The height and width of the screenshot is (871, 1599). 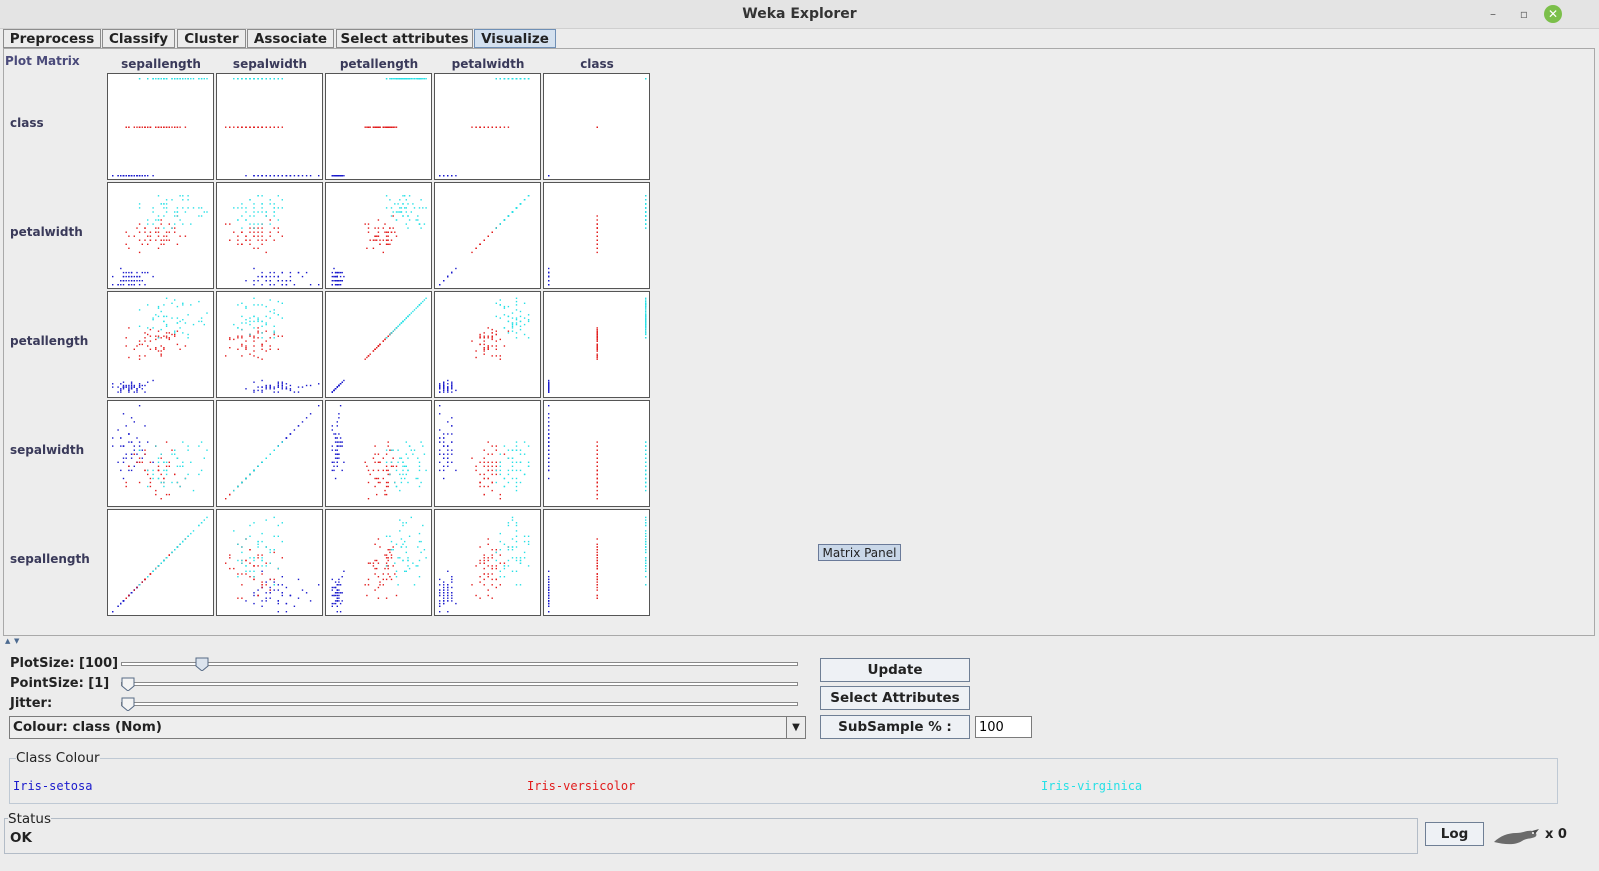 What do you see at coordinates (378, 235) in the screenshot?
I see `scatter-cell-petalwidth-vs-petallength` at bounding box center [378, 235].